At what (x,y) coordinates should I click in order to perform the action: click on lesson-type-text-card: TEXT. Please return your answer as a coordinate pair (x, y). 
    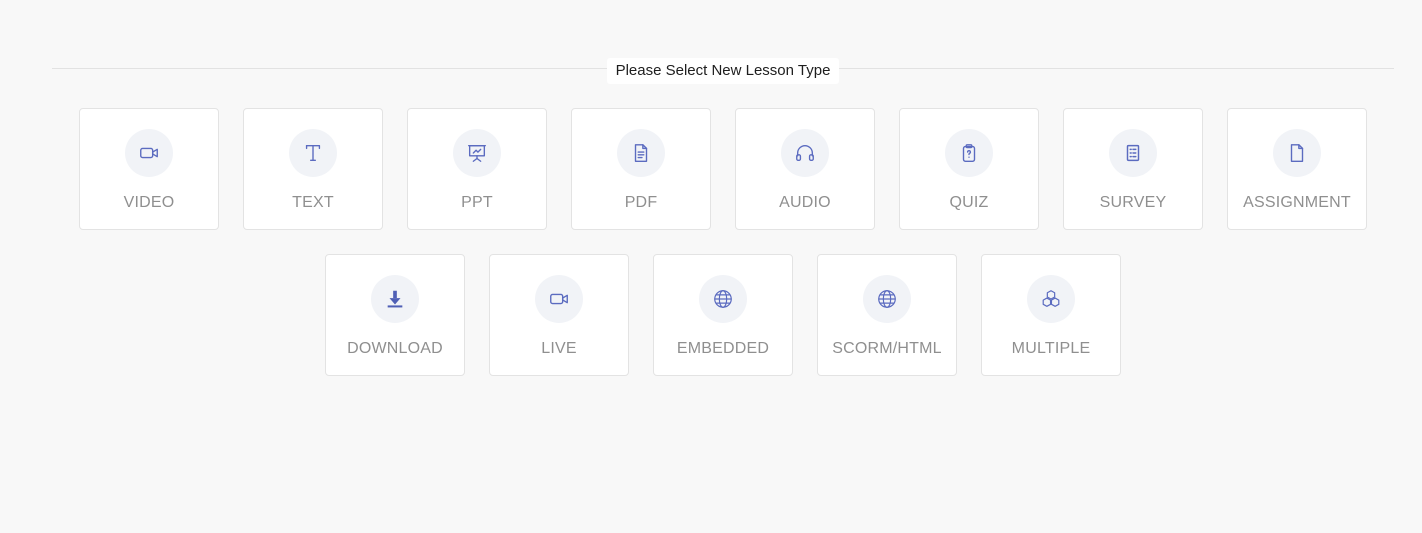
    Looking at the image, I should click on (313, 169).